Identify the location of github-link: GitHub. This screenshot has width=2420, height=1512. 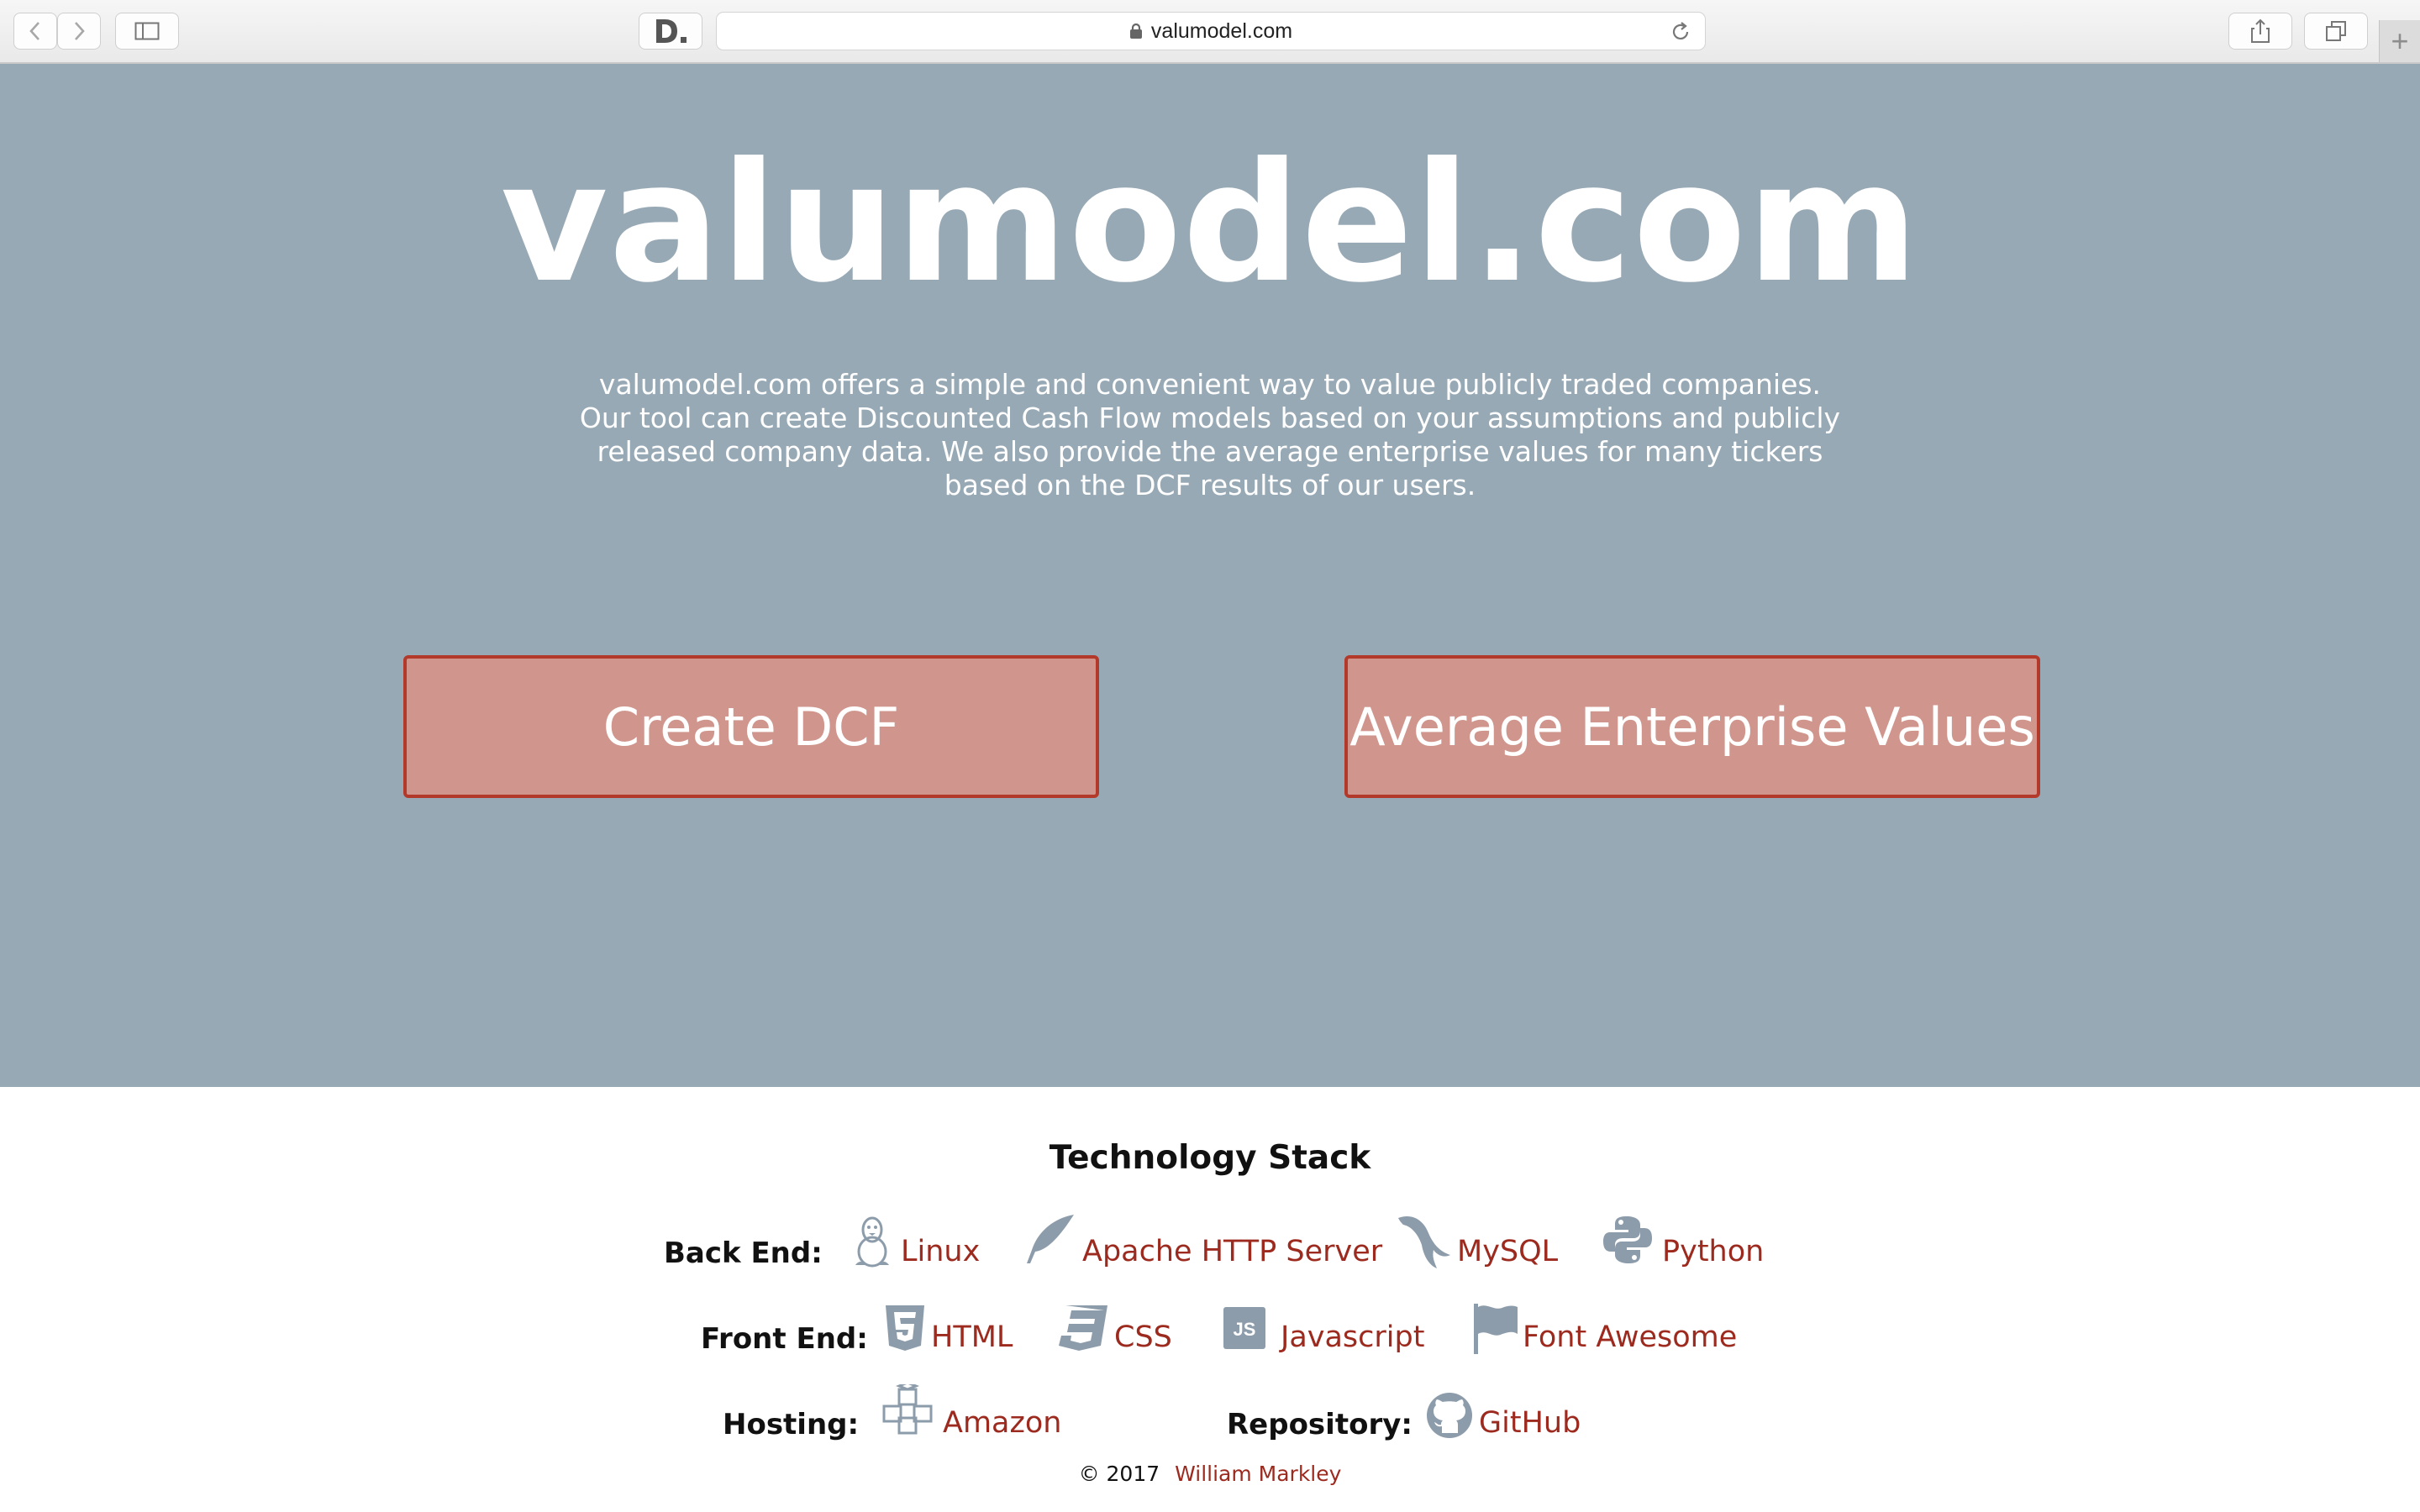
(1530, 1423).